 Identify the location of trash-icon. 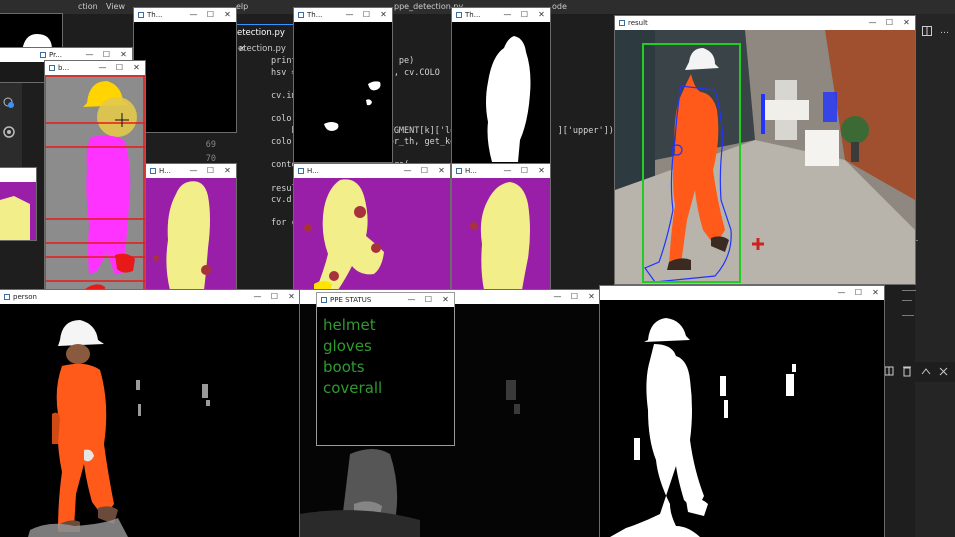
(907, 371).